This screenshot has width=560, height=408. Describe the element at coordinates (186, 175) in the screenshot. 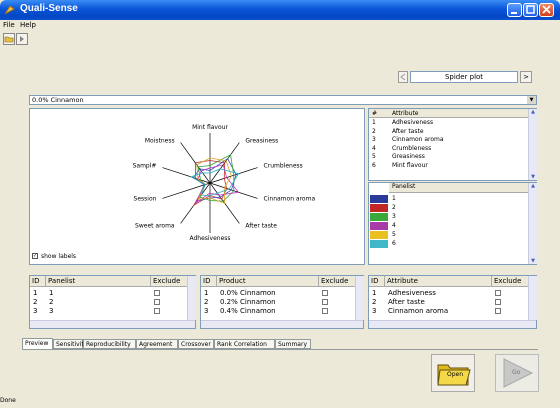

I see `spider-axis-line` at that location.